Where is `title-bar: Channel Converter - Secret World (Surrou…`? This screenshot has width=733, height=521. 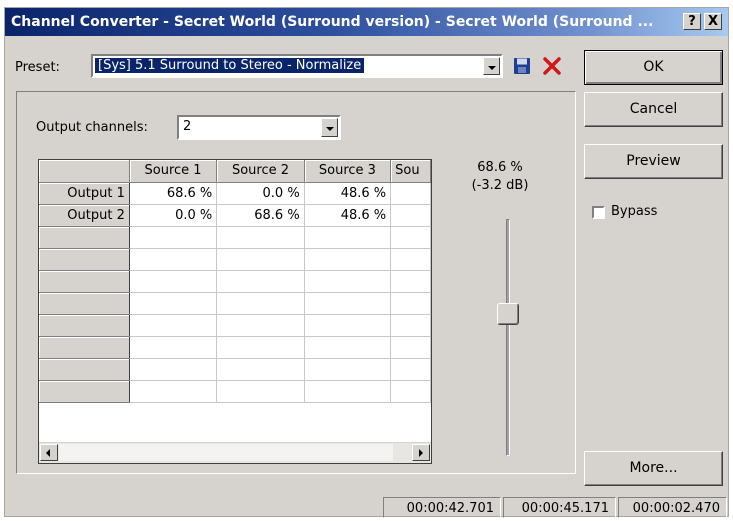
title-bar: Channel Converter - Secret World (Surrou… is located at coordinates (366, 22).